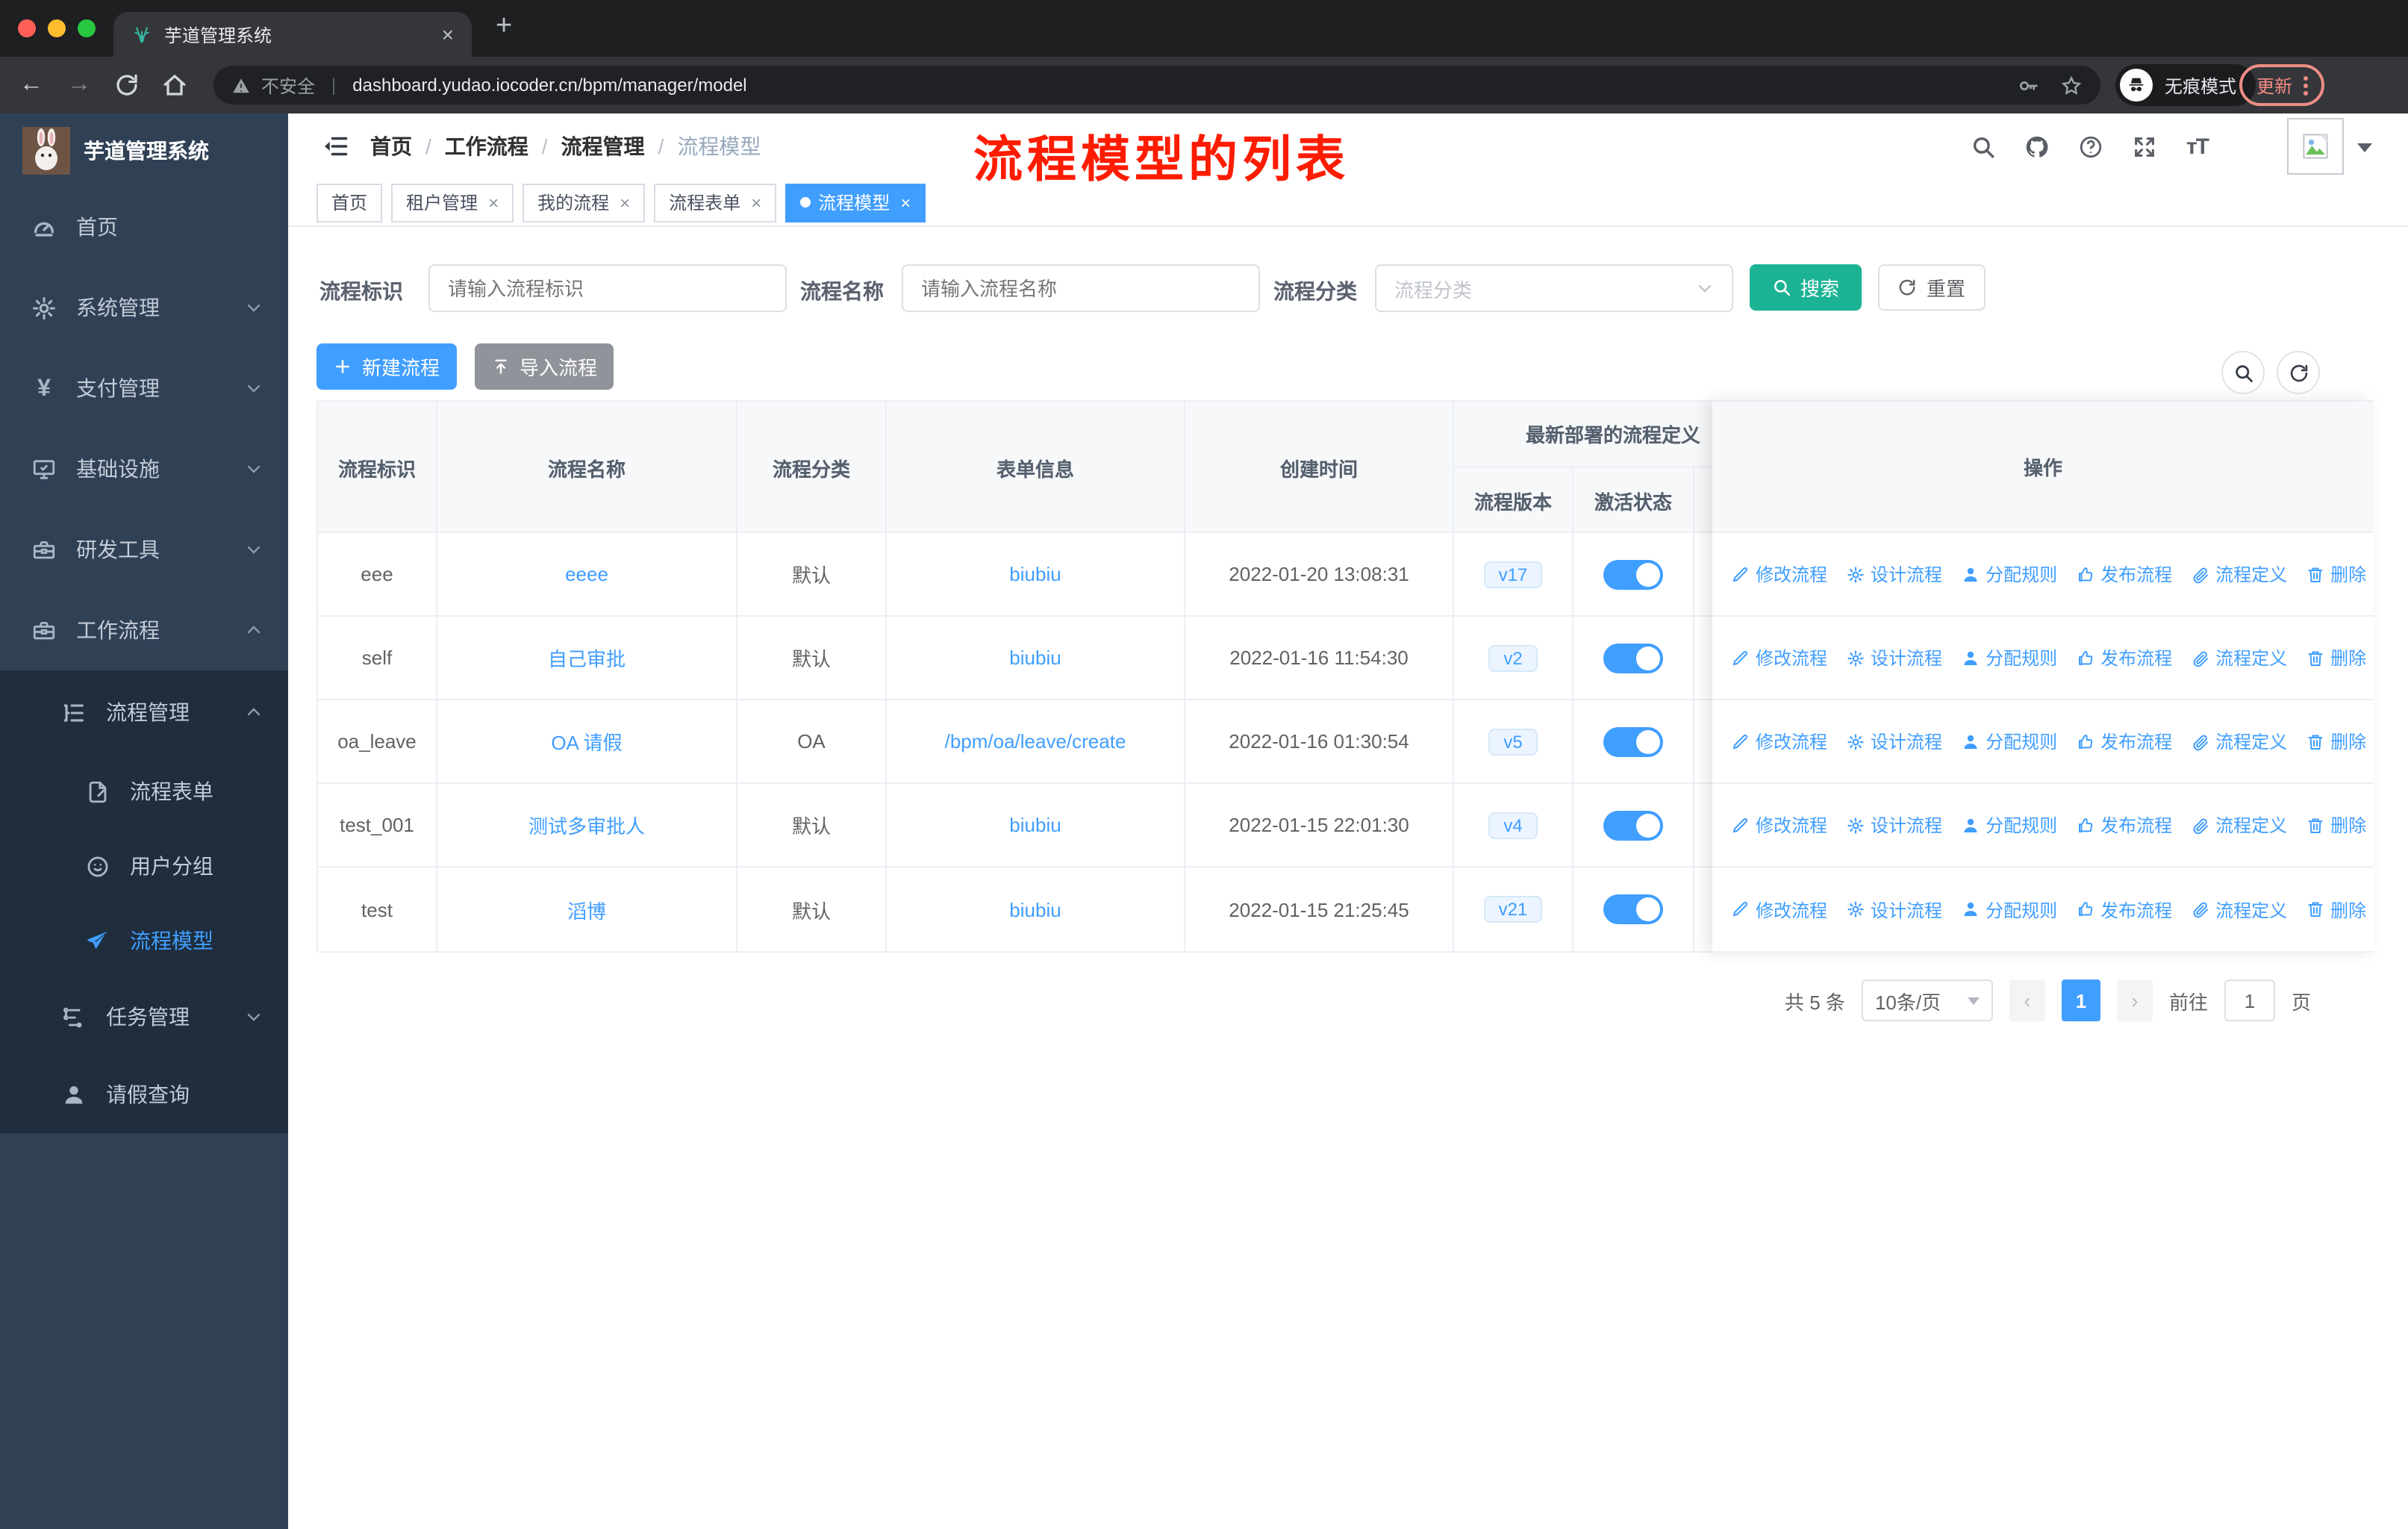  I want to click on tag-process-model: 流程模型 ×, so click(855, 203).